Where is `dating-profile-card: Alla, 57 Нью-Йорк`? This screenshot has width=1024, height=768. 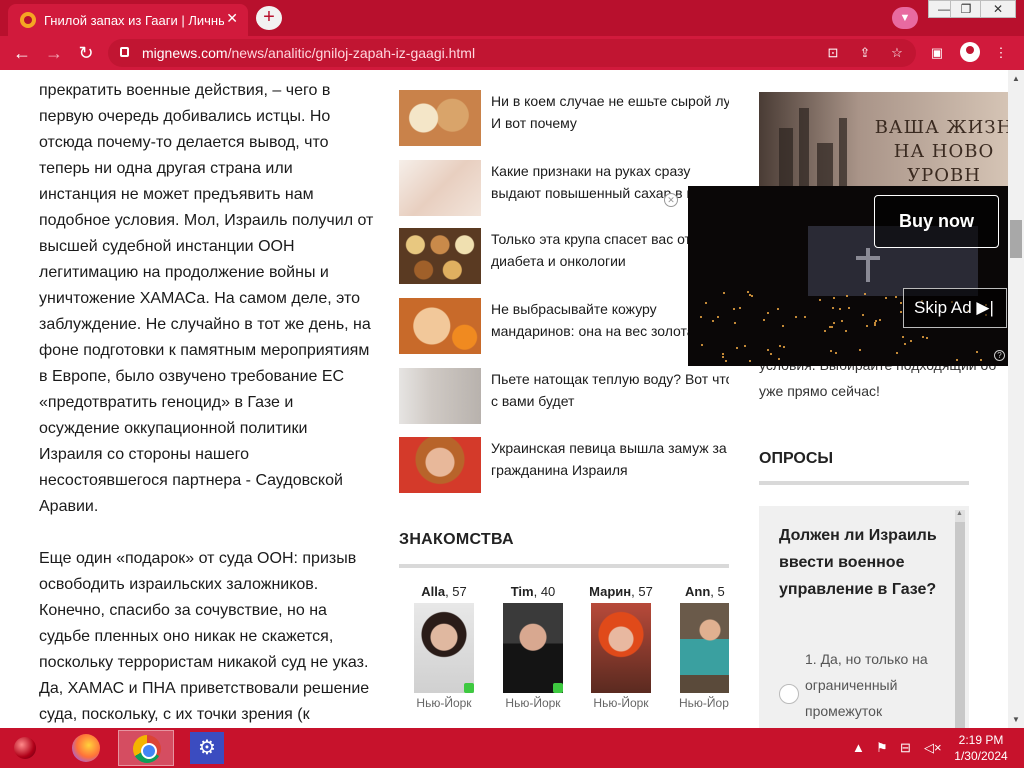
dating-profile-card: Alla, 57 Нью-Йорк is located at coordinates (444, 647).